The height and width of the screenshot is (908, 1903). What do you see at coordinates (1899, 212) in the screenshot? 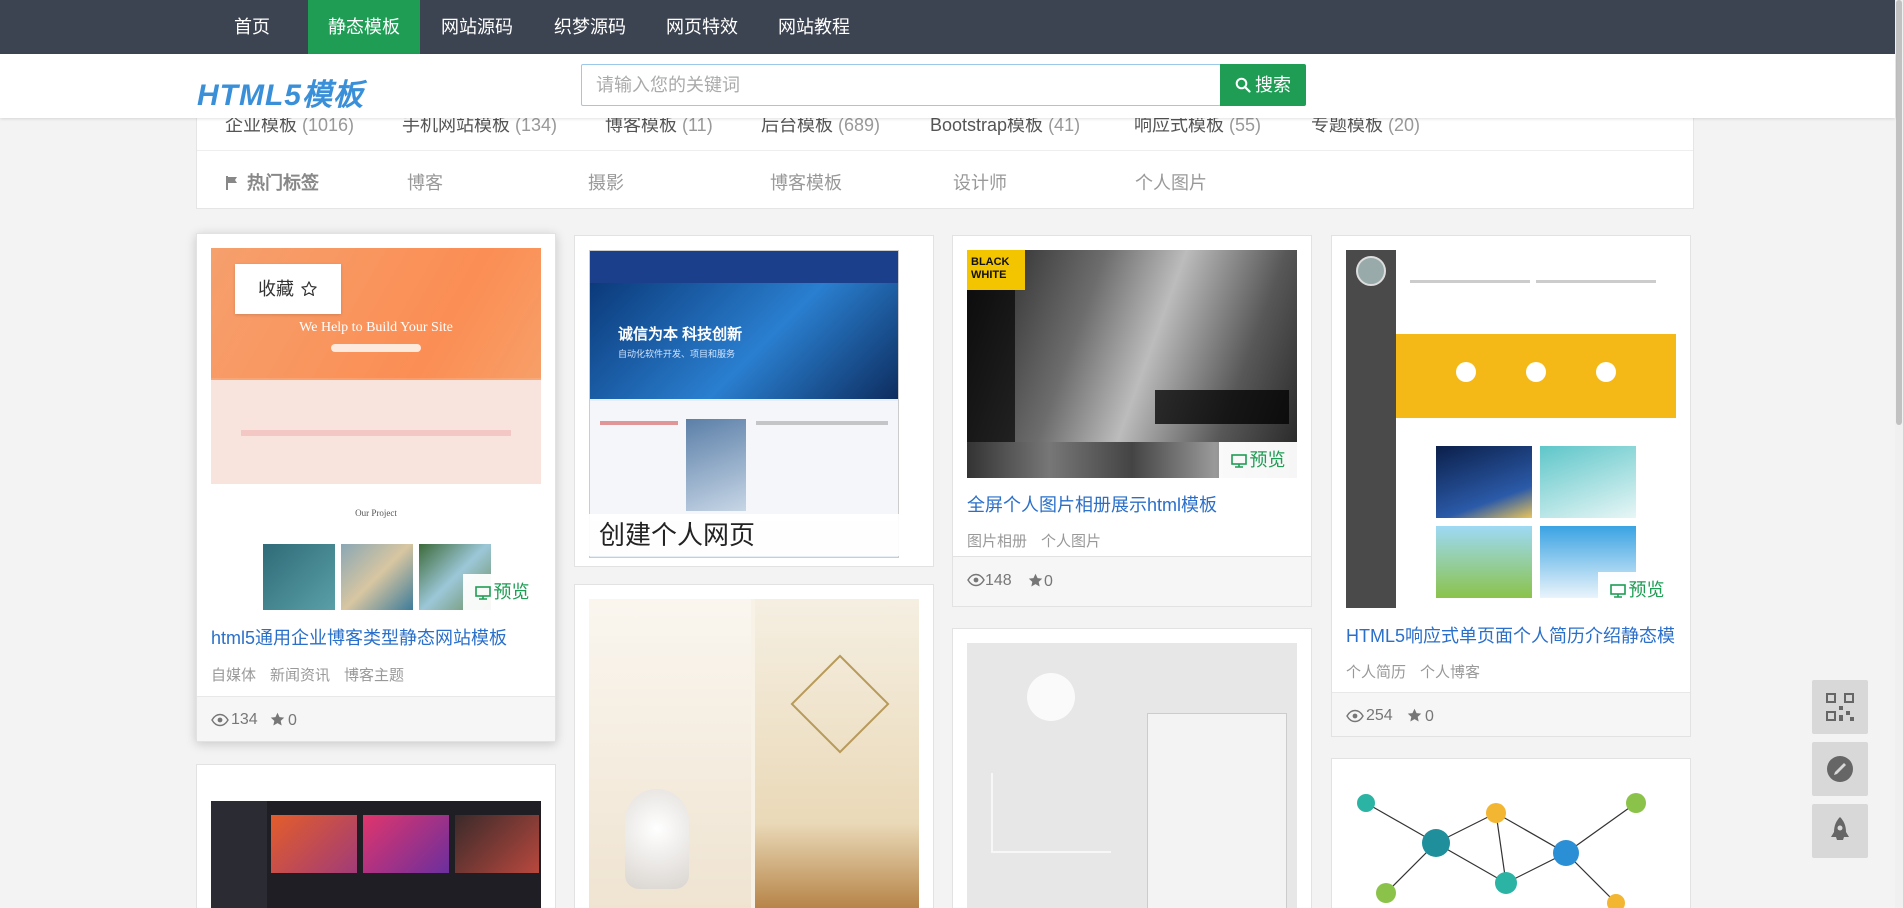
I see `scrollbar-thumb` at bounding box center [1899, 212].